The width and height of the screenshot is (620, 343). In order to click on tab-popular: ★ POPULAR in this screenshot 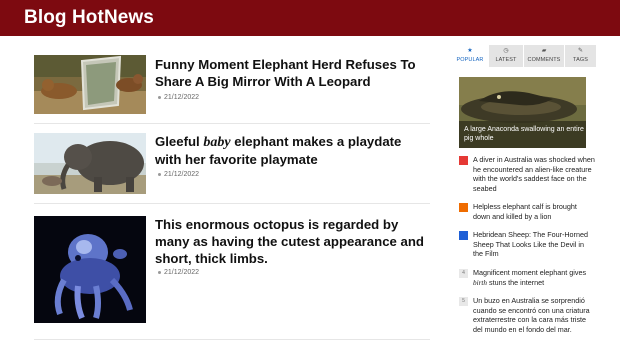, I will do `click(470, 56)`.